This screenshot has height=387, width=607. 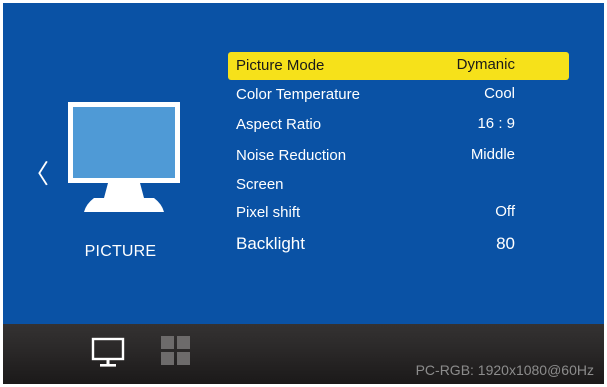 What do you see at coordinates (398, 95) in the screenshot?
I see `menu-item-color-temperature: Color Temperature Cool` at bounding box center [398, 95].